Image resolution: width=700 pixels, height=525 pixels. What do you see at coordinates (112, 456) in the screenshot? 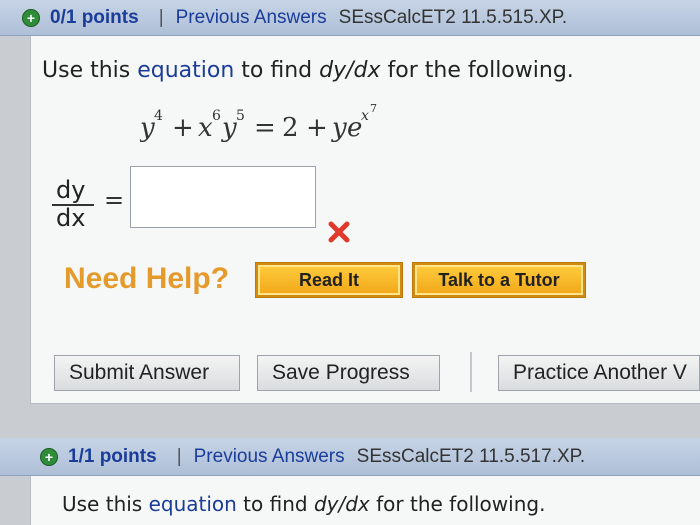
I see `points-score: 1/1 points` at bounding box center [112, 456].